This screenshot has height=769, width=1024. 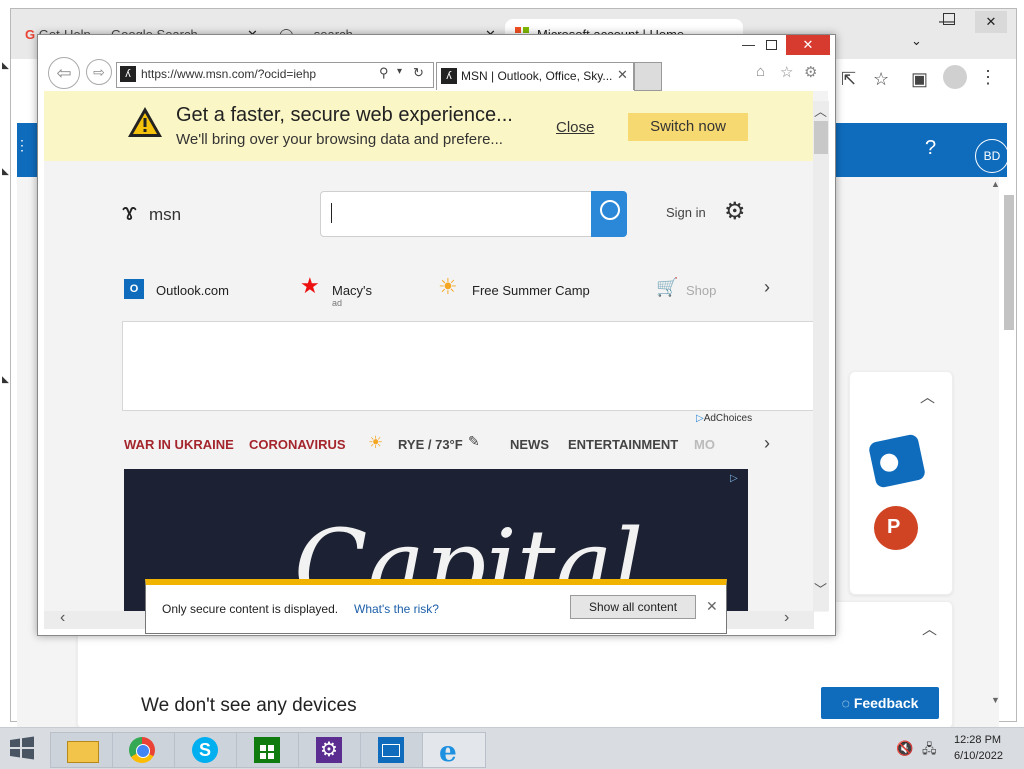 I want to click on favorites-star-icon: ☆, so click(x=786, y=72).